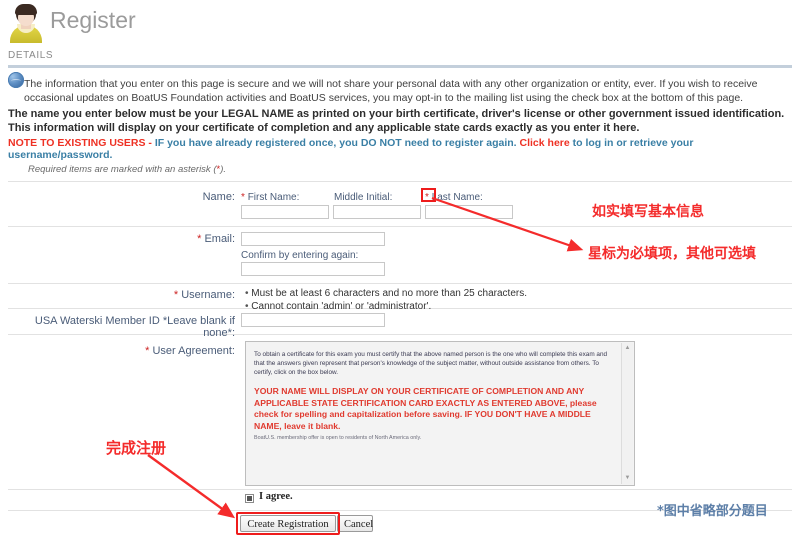 The width and height of the screenshot is (800, 538). I want to click on email-label-text: Email:, so click(219, 239).